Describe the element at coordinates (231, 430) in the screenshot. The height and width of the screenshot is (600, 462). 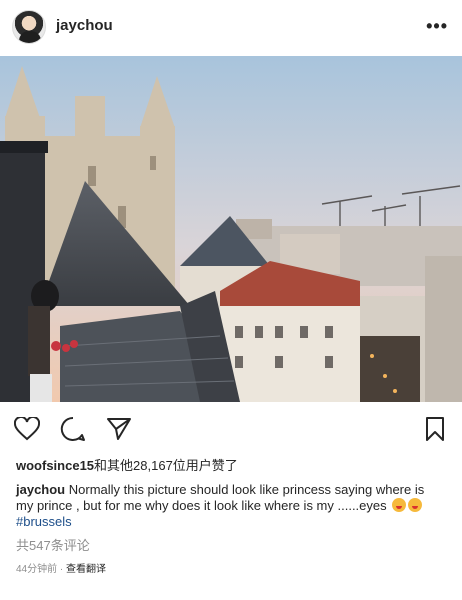
I see `action-row` at that location.